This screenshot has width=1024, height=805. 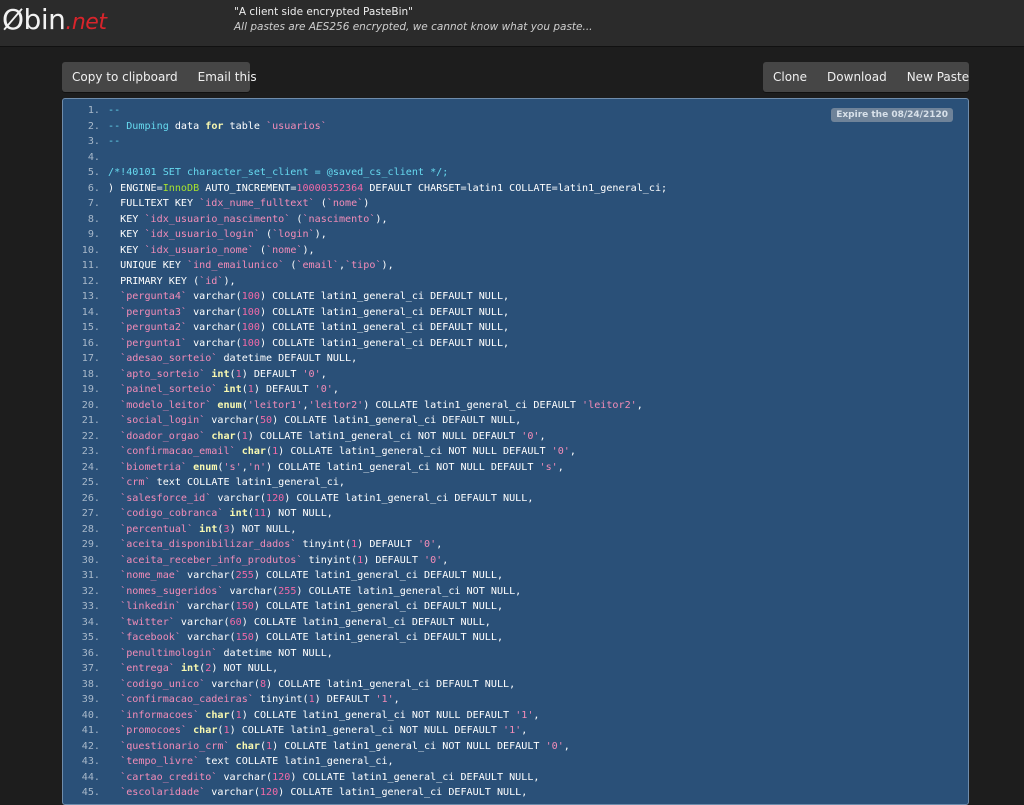 What do you see at coordinates (166, 498) in the screenshot?
I see `code-token: `salesforce_id`` at bounding box center [166, 498].